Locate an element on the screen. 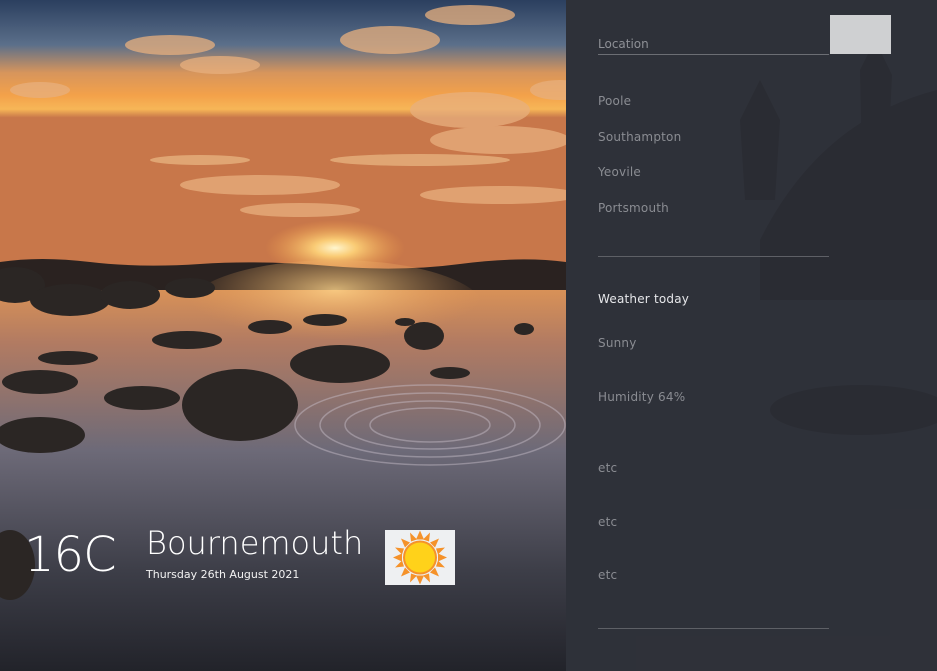 This screenshot has width=937, height=671. weather-details-title: Weather today is located at coordinates (644, 299).